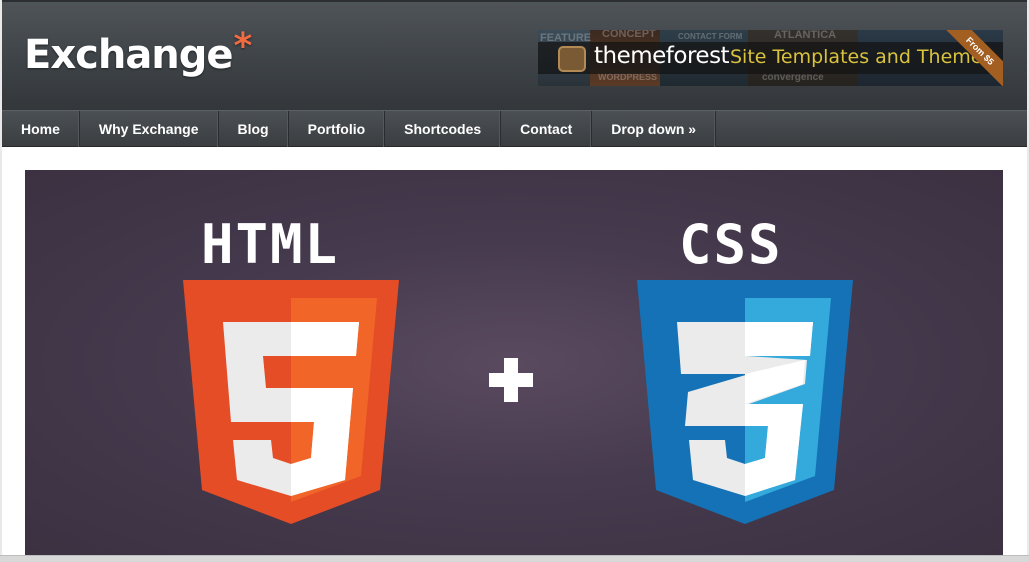 The height and width of the screenshot is (562, 1029). I want to click on css3-logo-icon, so click(745, 402).